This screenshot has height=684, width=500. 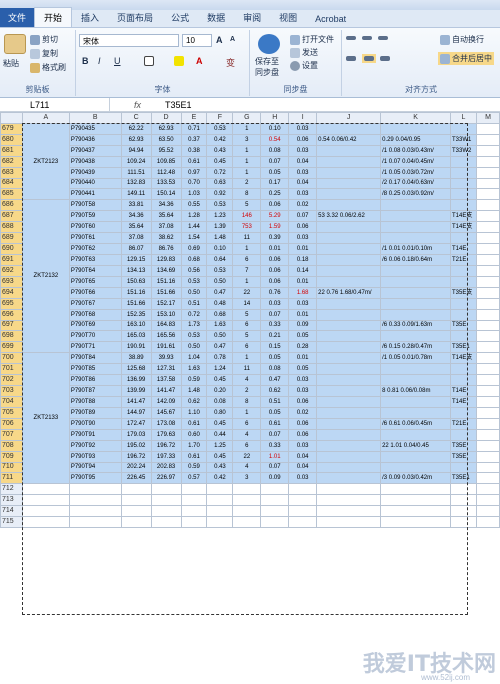 What do you see at coordinates (166, 478) in the screenshot?
I see `grid-cell: 226.97` at bounding box center [166, 478].